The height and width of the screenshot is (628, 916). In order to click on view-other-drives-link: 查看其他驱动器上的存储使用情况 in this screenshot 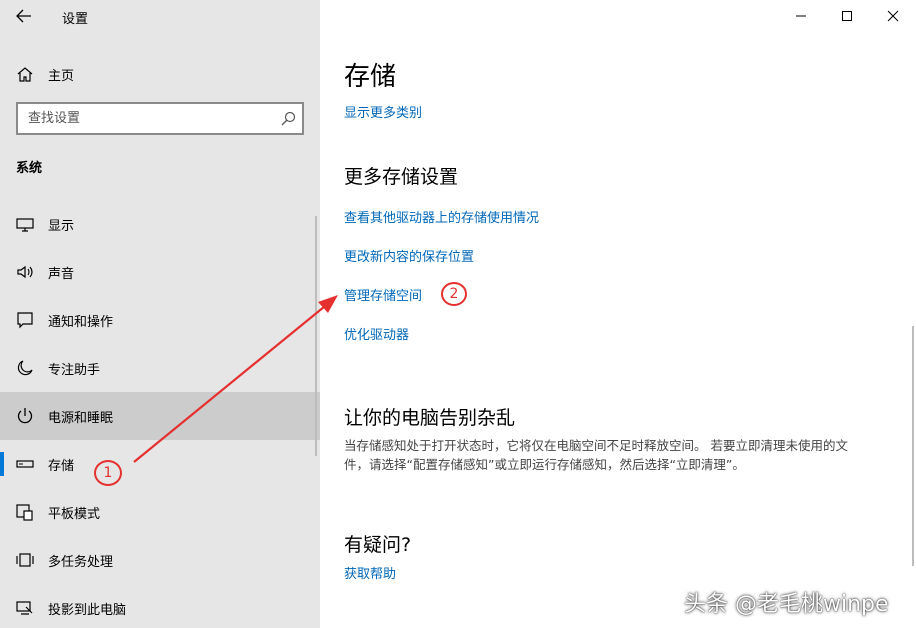, I will do `click(441, 216)`.